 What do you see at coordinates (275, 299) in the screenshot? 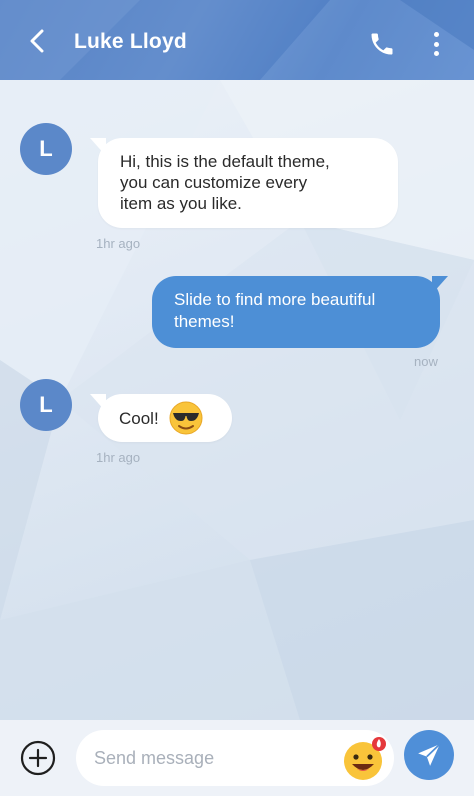
I see `message-line: Slide to find more beautiful` at bounding box center [275, 299].